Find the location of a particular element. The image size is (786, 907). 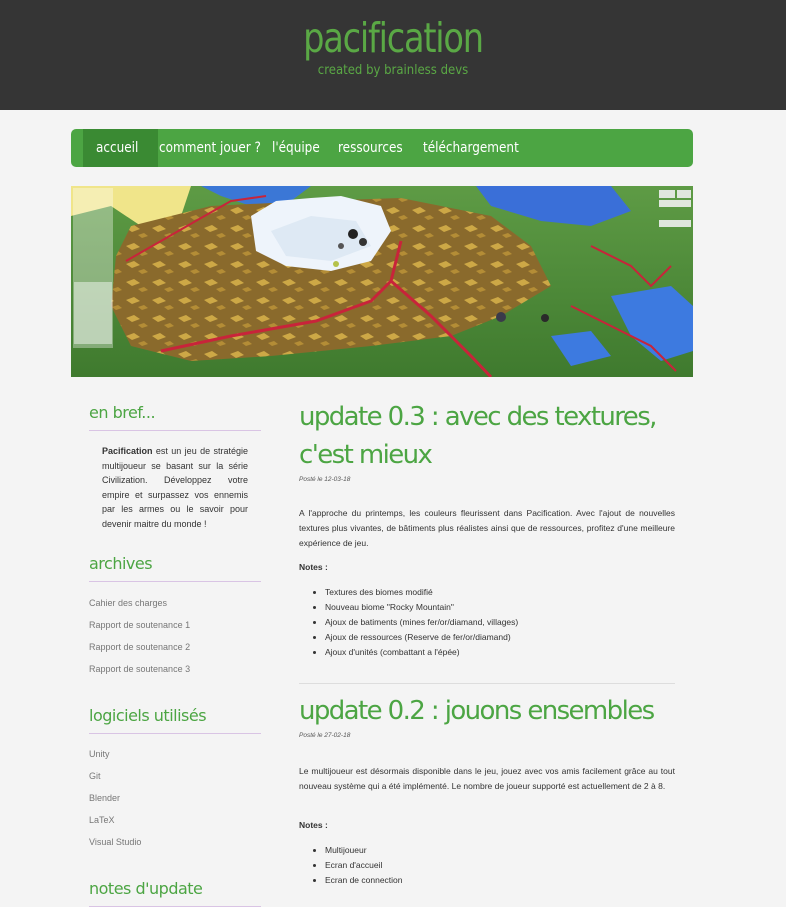

list-item: Nouveau biome "Rocky Mountain" is located at coordinates (421, 607).